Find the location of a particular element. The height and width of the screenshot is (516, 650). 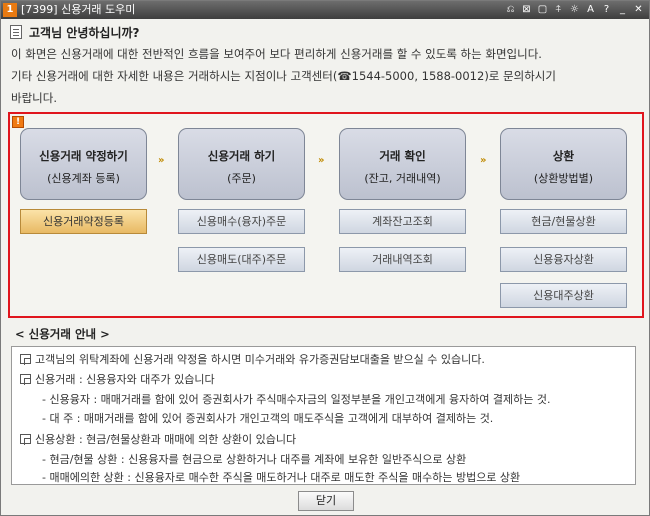

step-subtitle: (신용계좌 등록) is located at coordinates (83, 178).